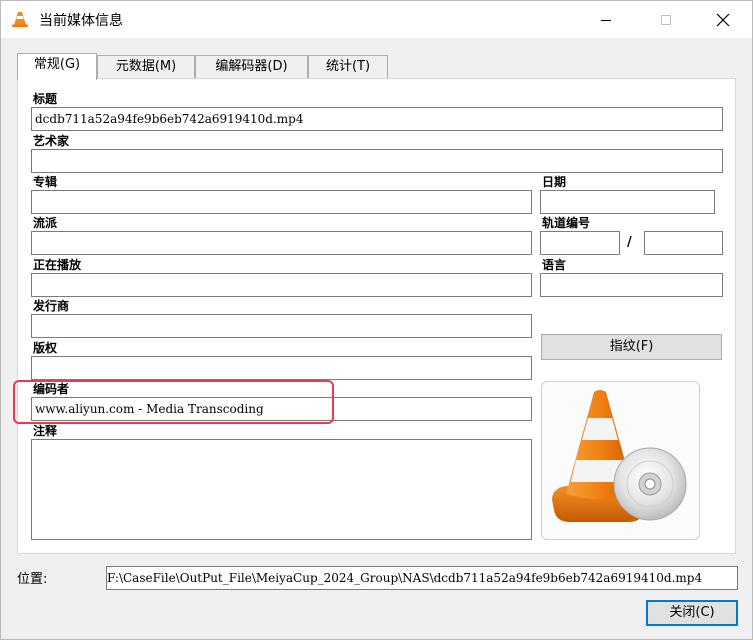  I want to click on close-window-button, so click(723, 19).